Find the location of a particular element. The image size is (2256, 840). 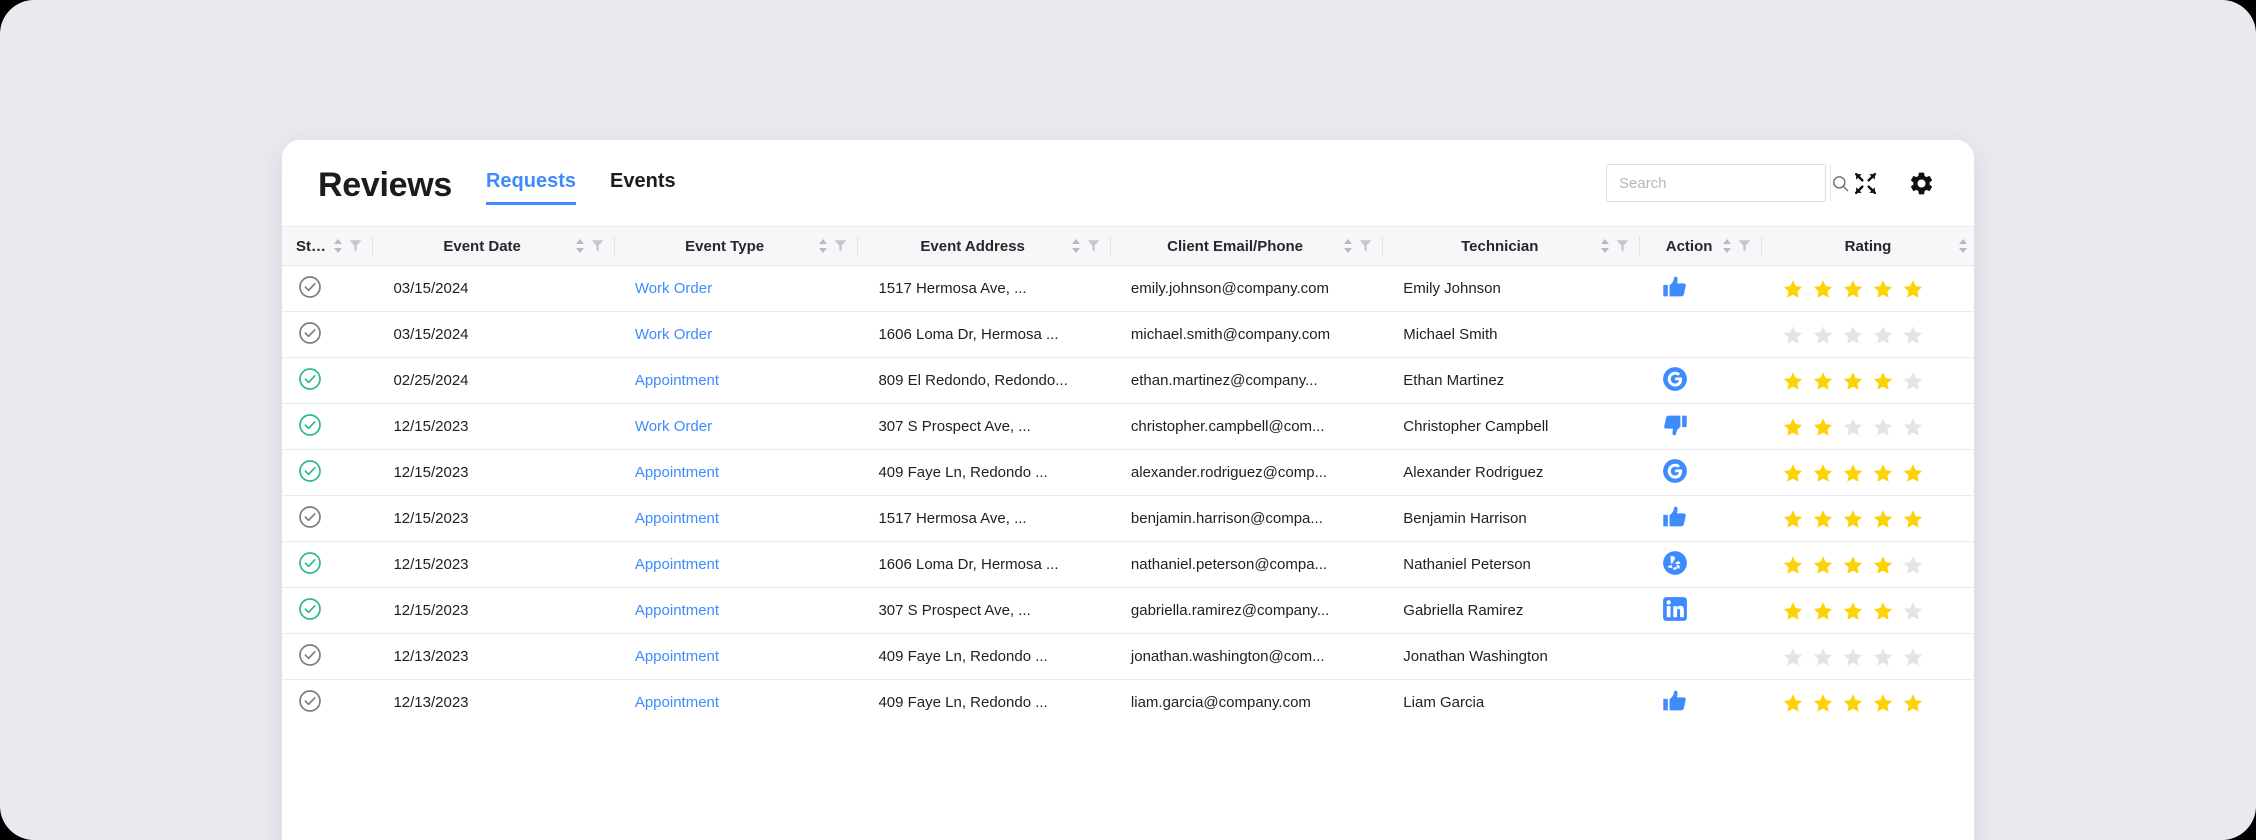

sort-toggle-address is located at coordinates (1076, 246).